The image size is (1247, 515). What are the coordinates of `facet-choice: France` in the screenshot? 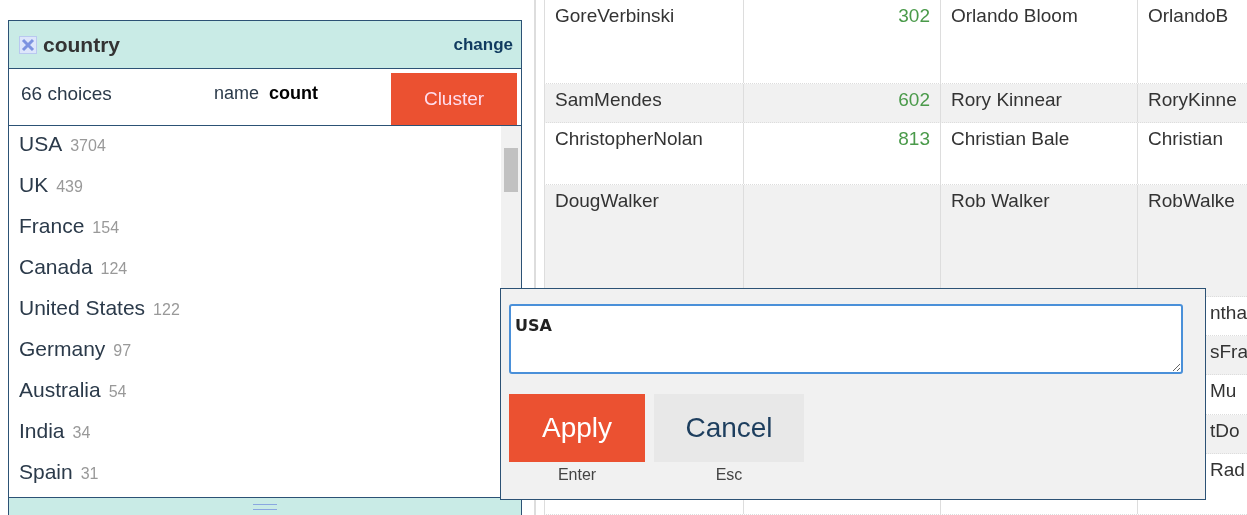 It's located at (52, 226).